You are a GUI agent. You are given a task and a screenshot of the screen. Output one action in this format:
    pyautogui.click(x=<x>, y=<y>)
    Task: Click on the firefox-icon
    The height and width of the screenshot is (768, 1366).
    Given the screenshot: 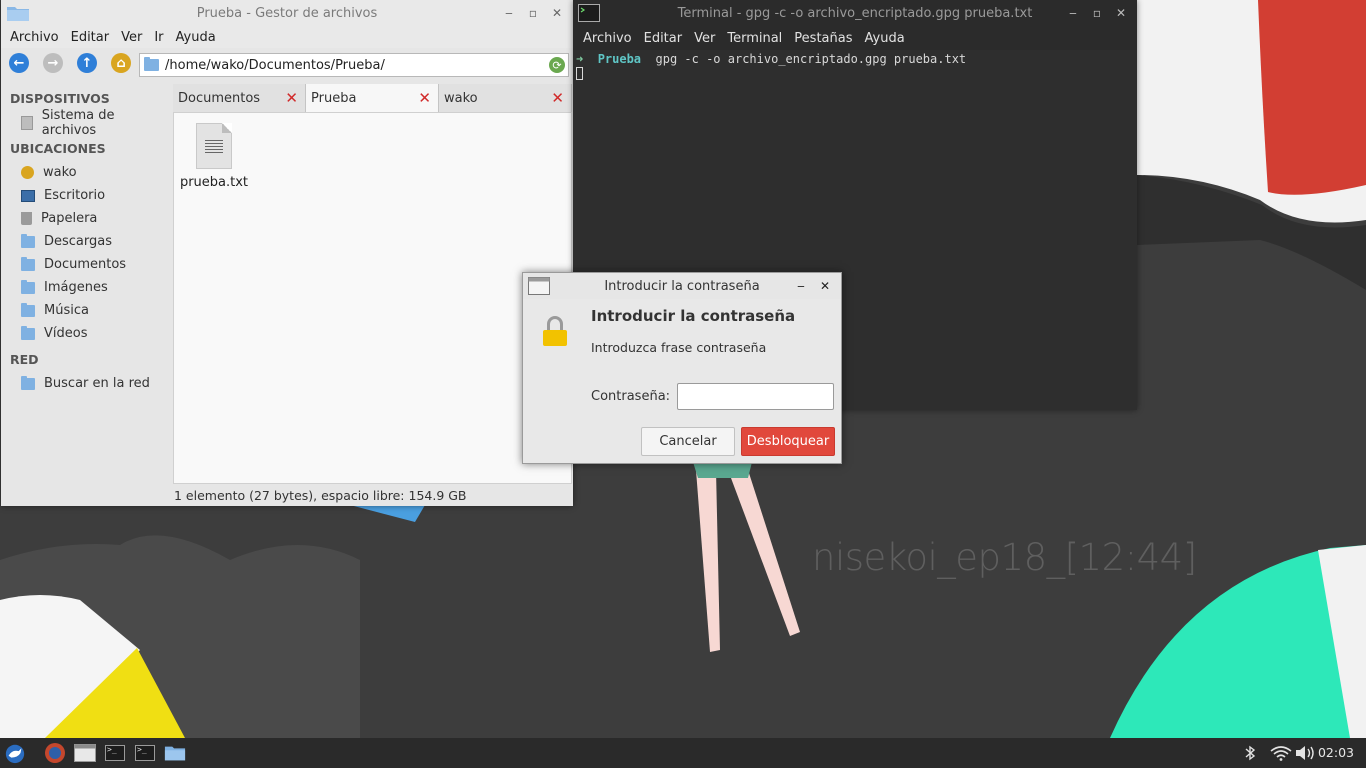 What is the action you would take?
    pyautogui.click(x=55, y=753)
    